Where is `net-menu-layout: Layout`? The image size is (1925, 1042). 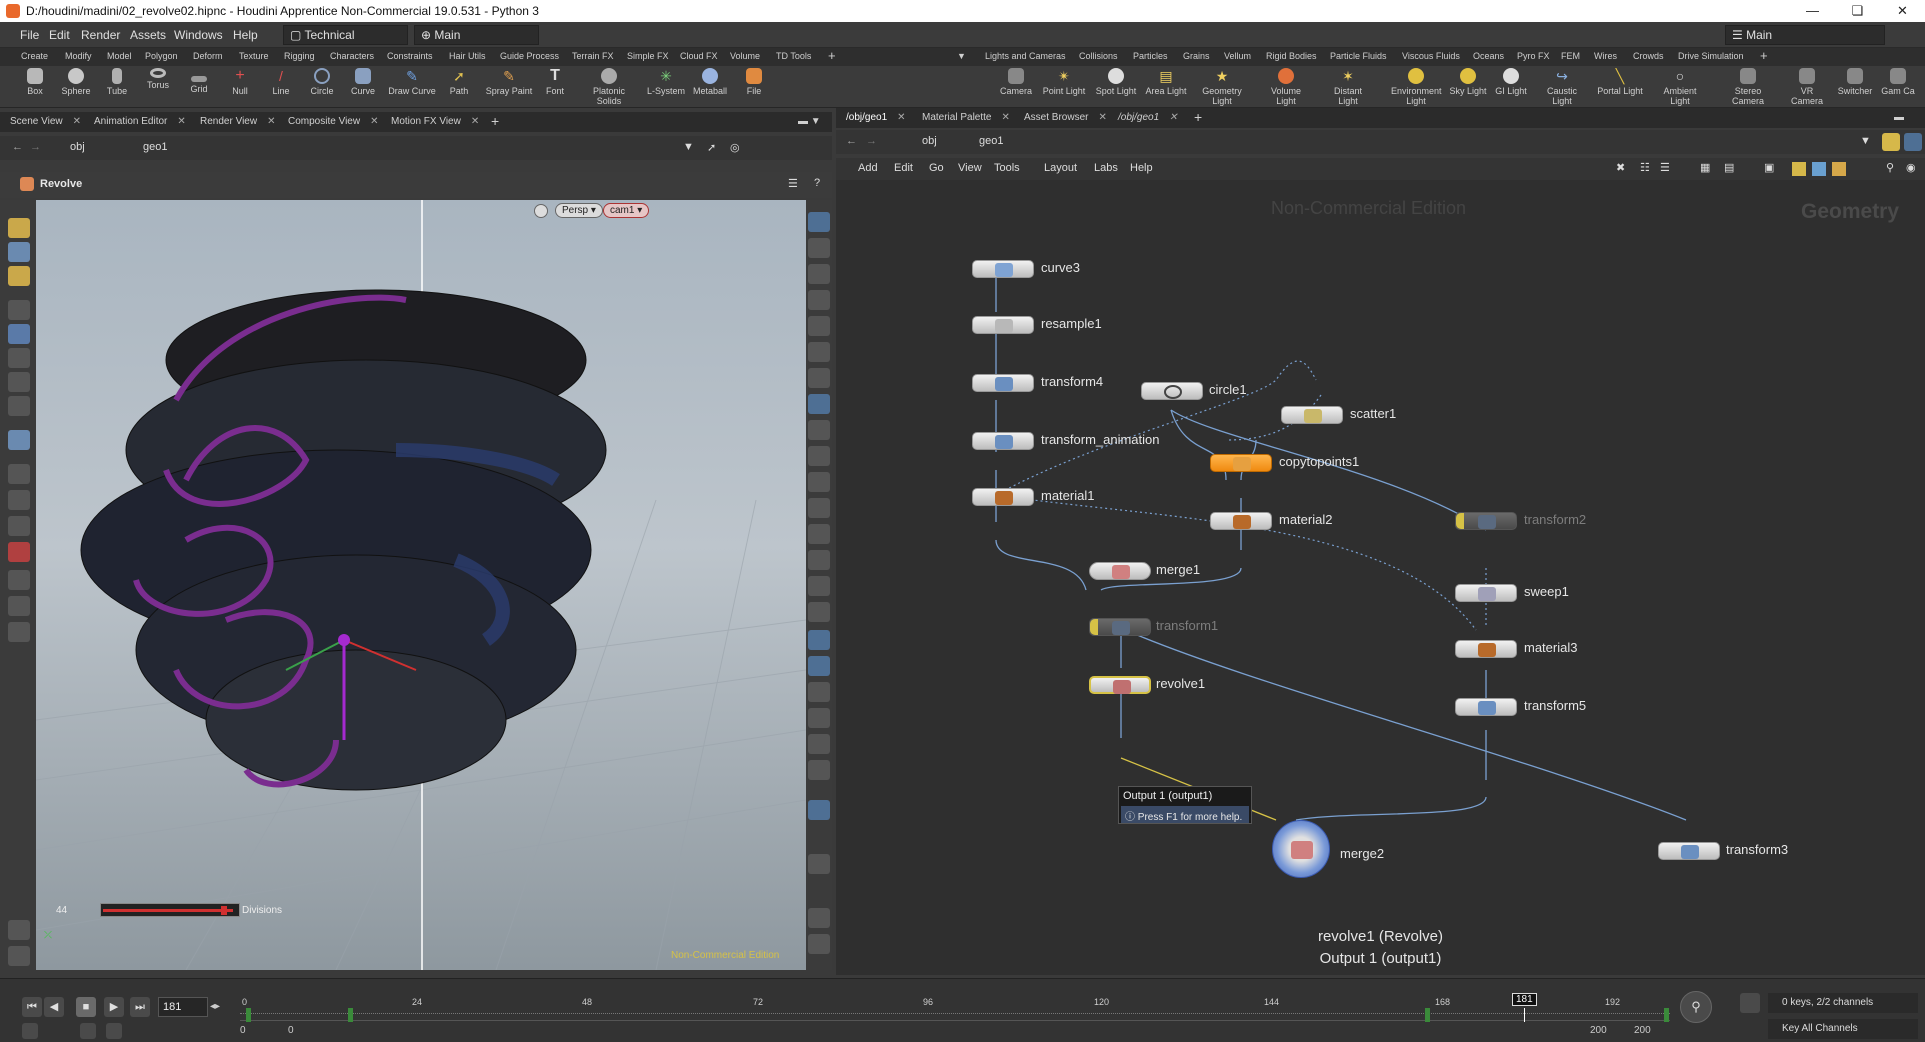 net-menu-layout: Layout is located at coordinates (1060, 168).